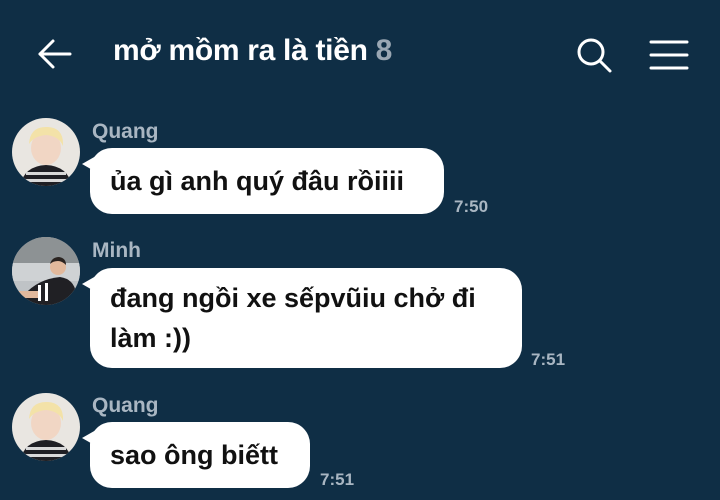 The image size is (720, 500). What do you see at coordinates (302, 318) in the screenshot?
I see `message-bubble: đang ngồi xe sếpvũiu chở đi làm :))` at bounding box center [302, 318].